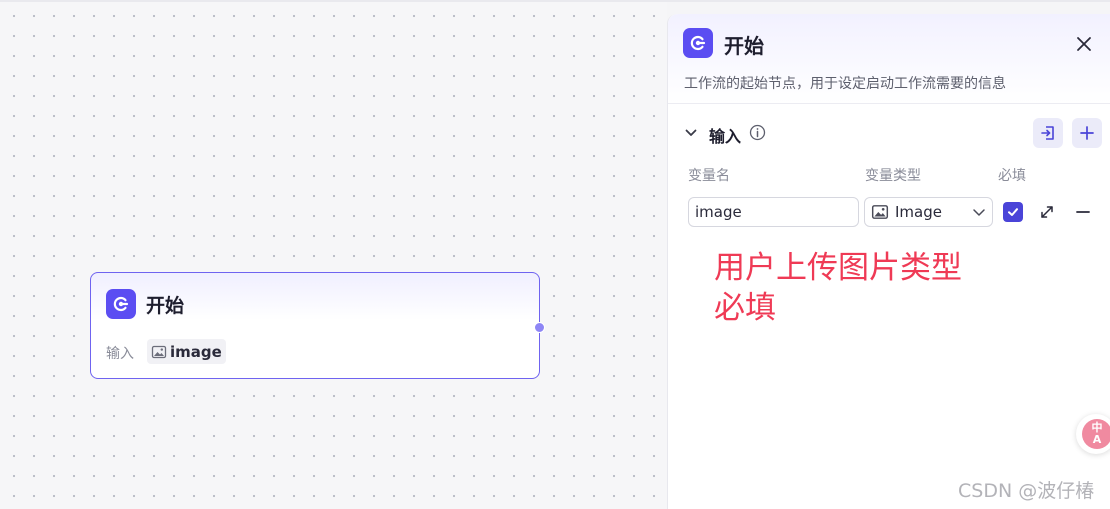 This screenshot has width=1110, height=509. Describe the element at coordinates (1026, 491) in the screenshot. I see `watermark: CSDN @波仔椿` at that location.